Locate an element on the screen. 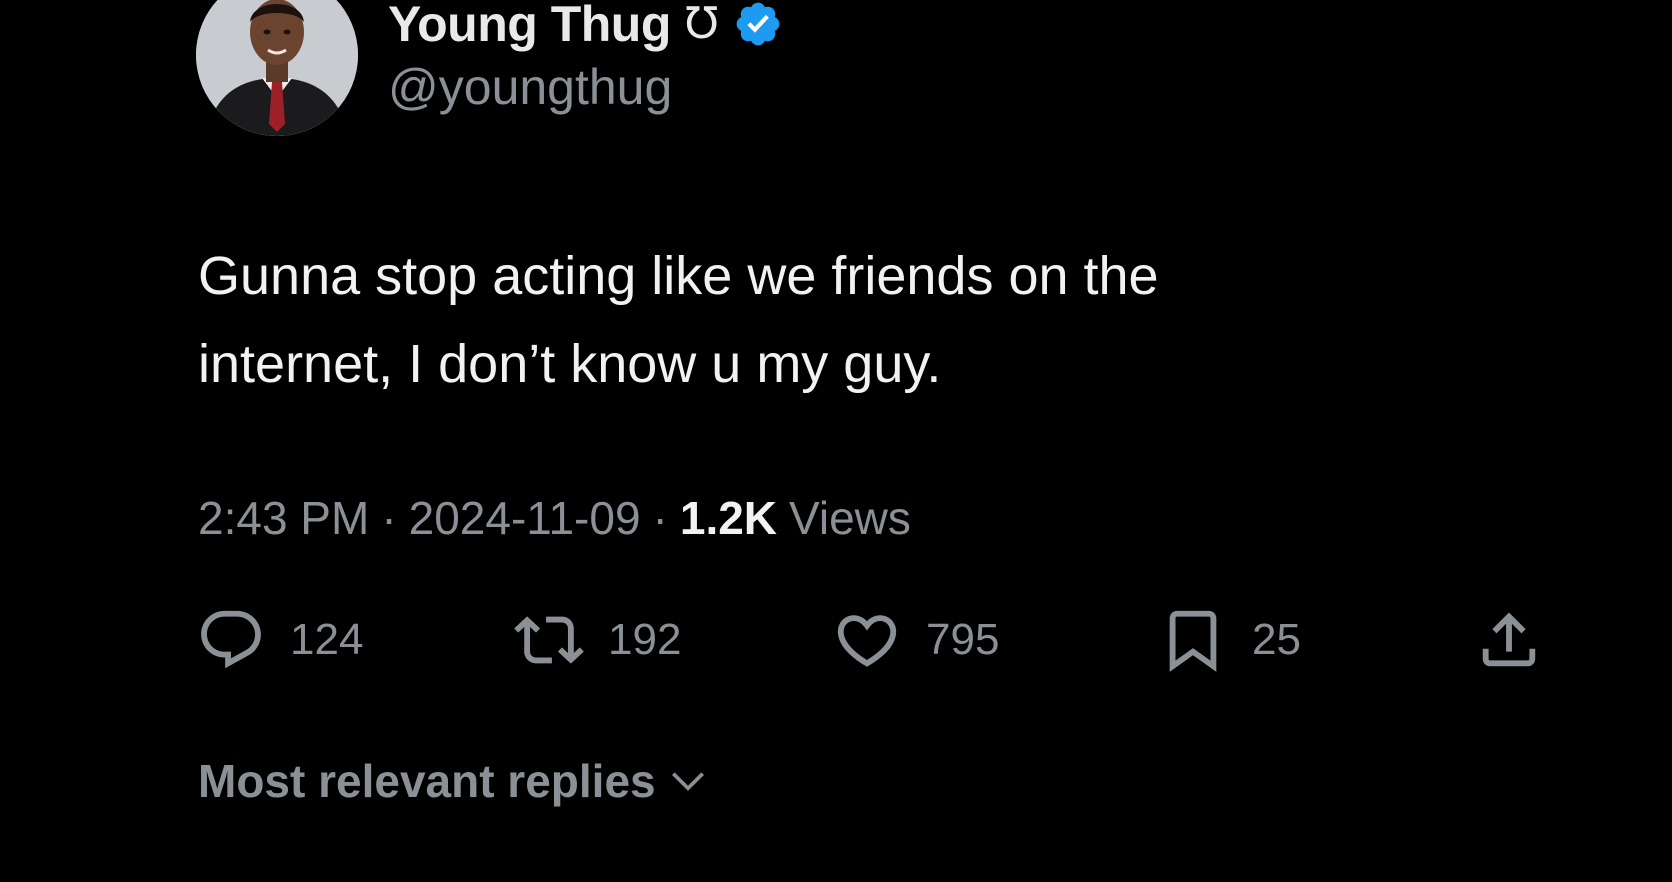  tweet-date: 2024-11-09 is located at coordinates (525, 518).